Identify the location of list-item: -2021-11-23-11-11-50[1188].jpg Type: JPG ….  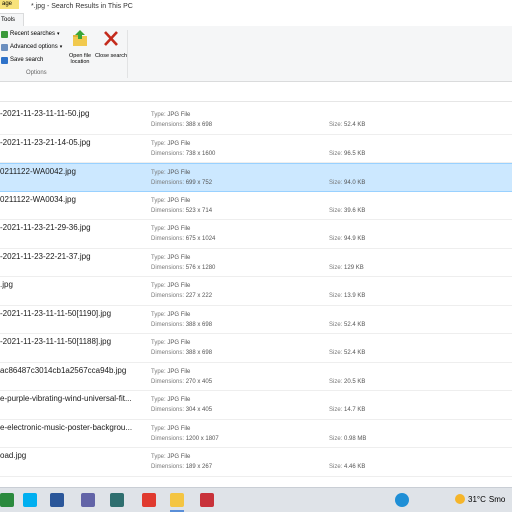
(256, 348).